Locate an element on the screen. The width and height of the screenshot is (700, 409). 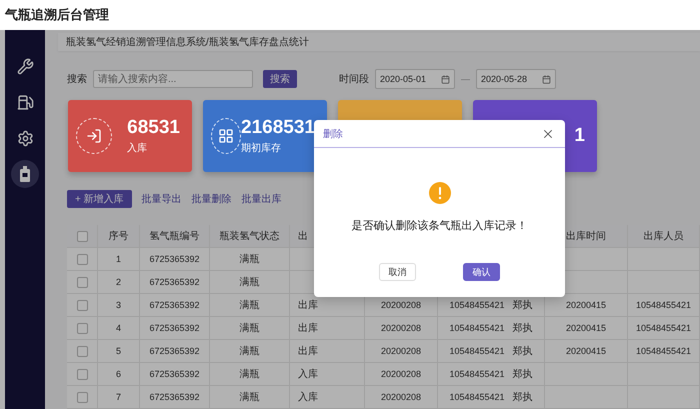
stat-value: 2168531 is located at coordinates (278, 128).